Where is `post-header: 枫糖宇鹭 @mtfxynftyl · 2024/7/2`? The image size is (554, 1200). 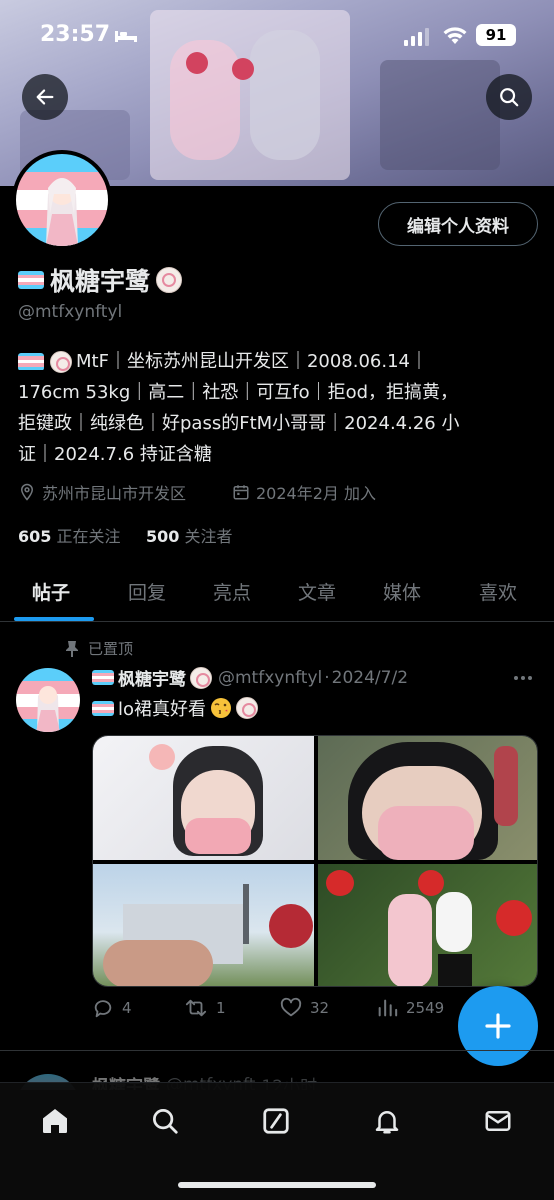 post-header: 枫糖宇鹭 @mtfxynftyl · 2024/7/2 is located at coordinates (315, 677).